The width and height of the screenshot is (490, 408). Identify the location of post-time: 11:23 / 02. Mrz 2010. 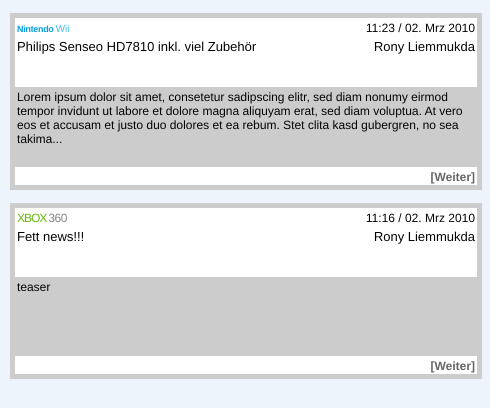
(420, 28).